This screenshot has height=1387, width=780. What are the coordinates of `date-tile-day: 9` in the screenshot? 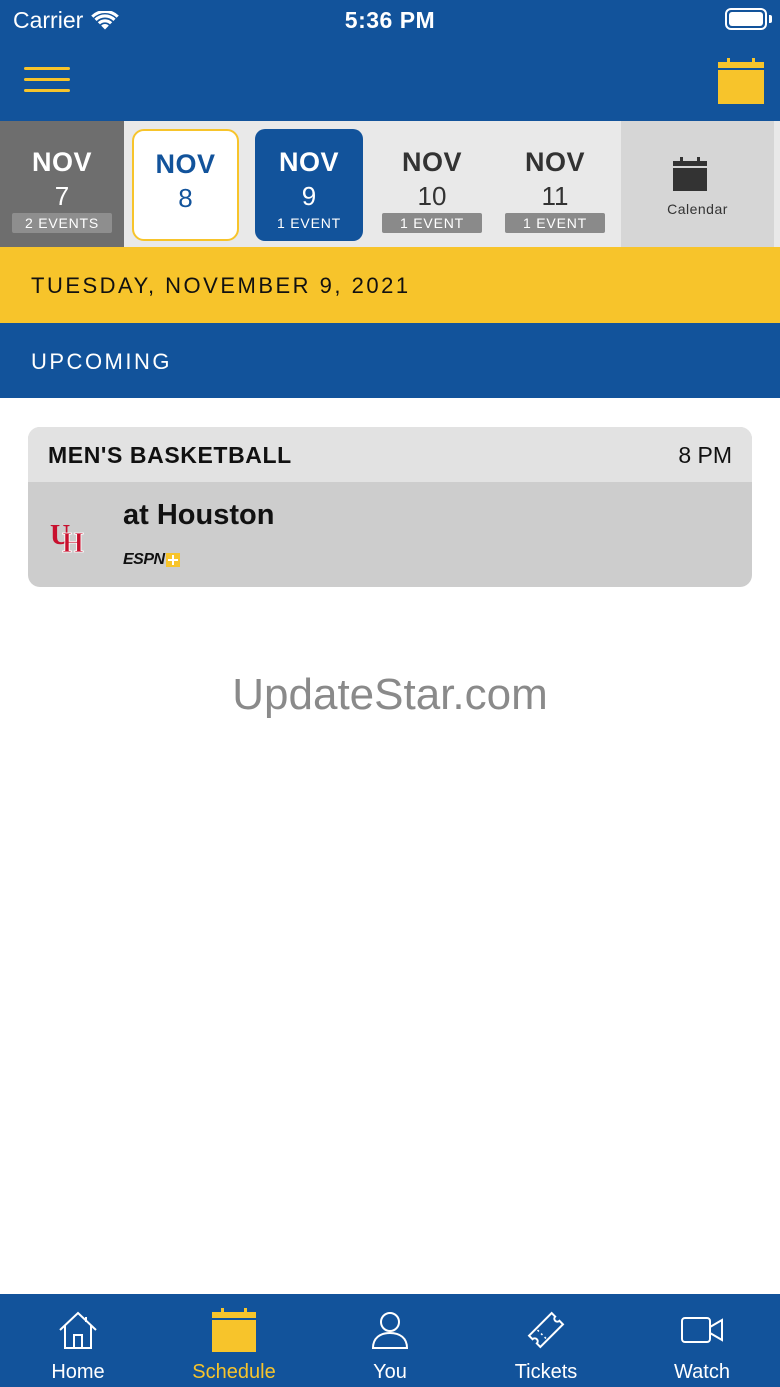 It's located at (309, 196).